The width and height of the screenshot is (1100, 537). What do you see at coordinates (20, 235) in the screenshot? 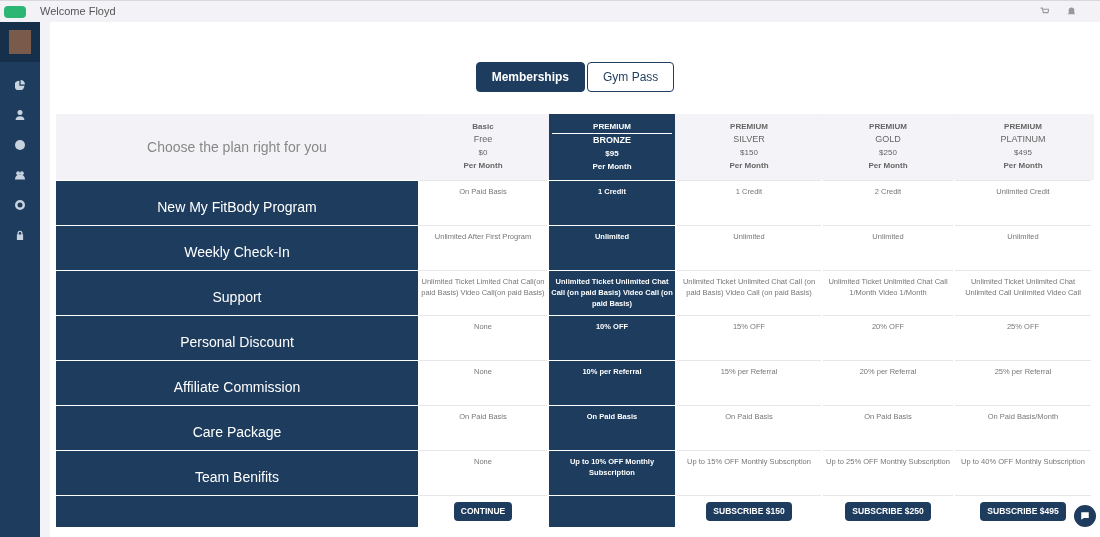
I see `lock-icon` at bounding box center [20, 235].